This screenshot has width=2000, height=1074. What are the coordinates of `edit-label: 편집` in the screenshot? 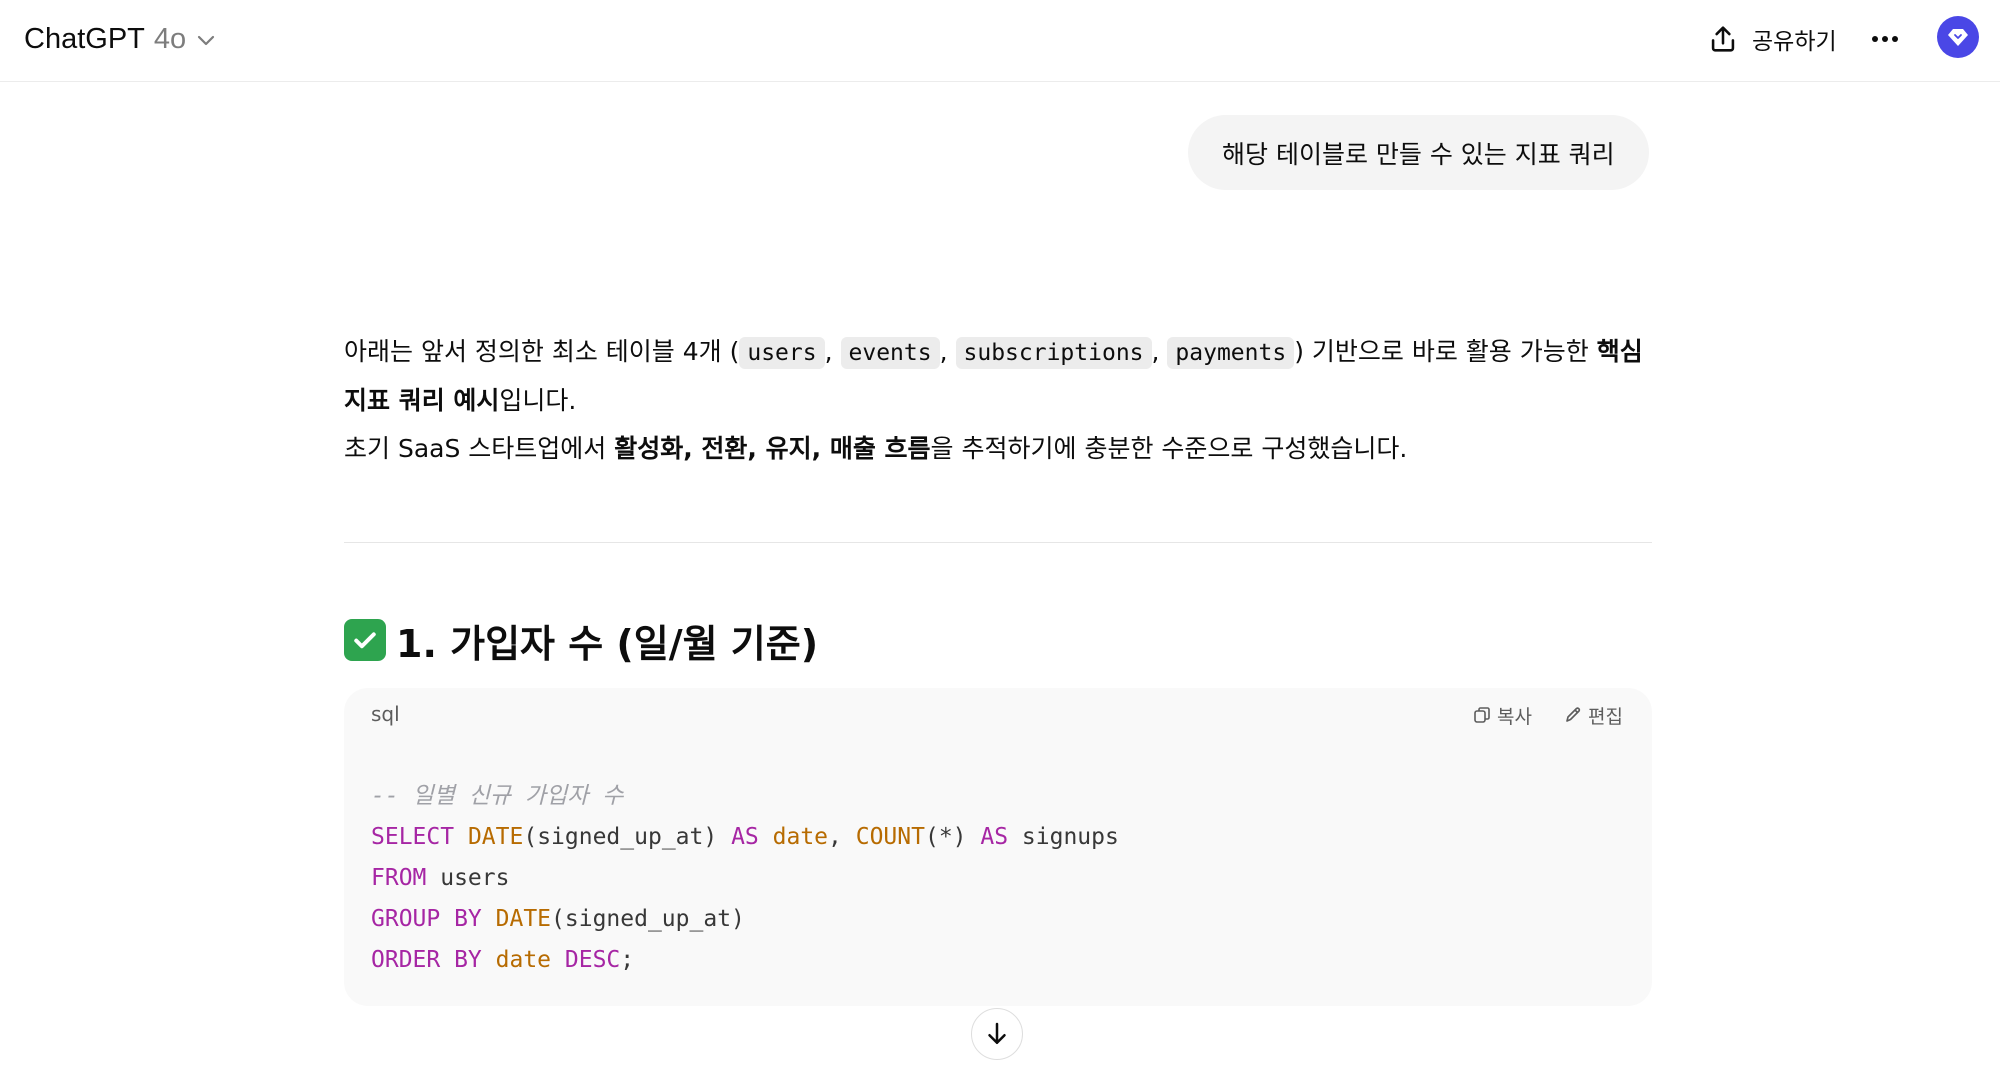 It's located at (1605, 716).